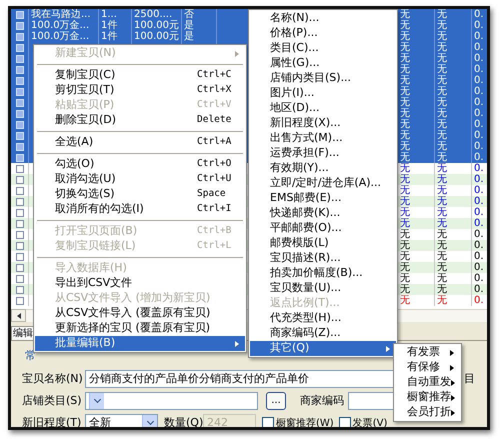 The width and height of the screenshot is (500, 439). I want to click on field-label: 目, so click(469, 378).